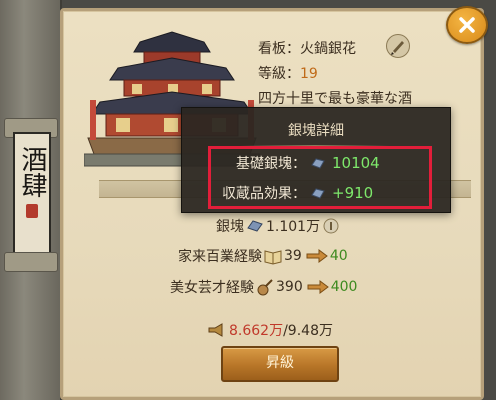  I want to click on silver-label: 銀塊, so click(230, 227).